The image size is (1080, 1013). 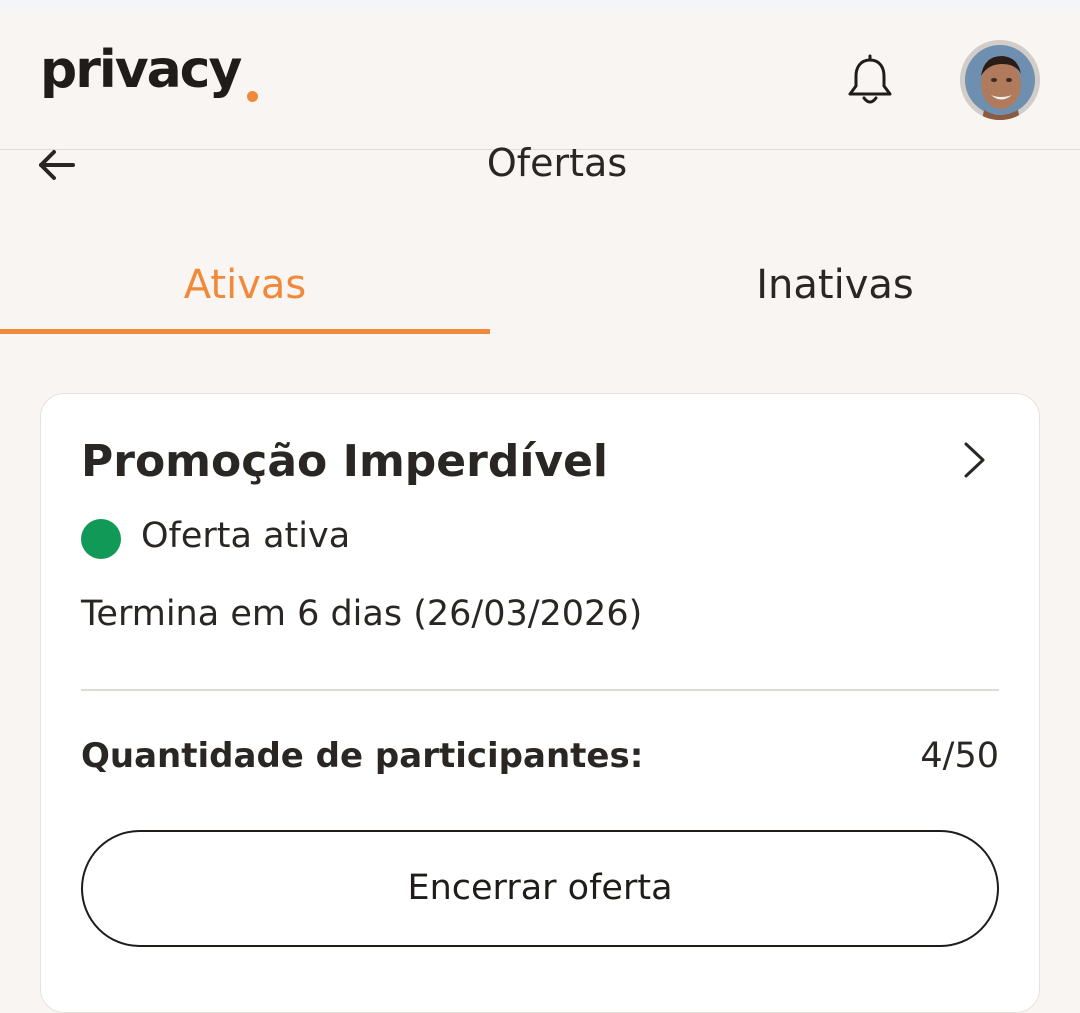 I want to click on active-tab-indicator, so click(x=245, y=331).